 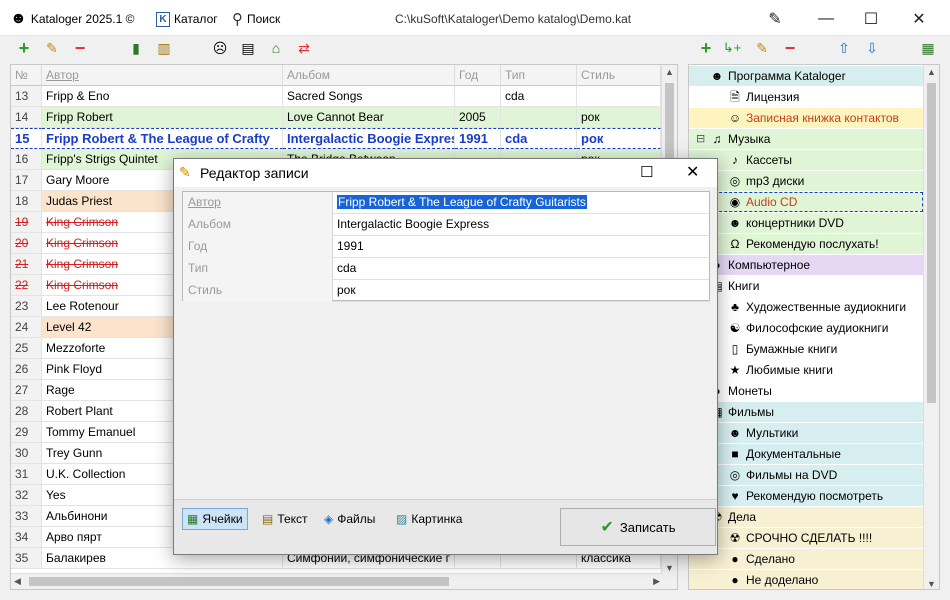 I want to click on scroll-left-icon: ◀, so click(x=17, y=581).